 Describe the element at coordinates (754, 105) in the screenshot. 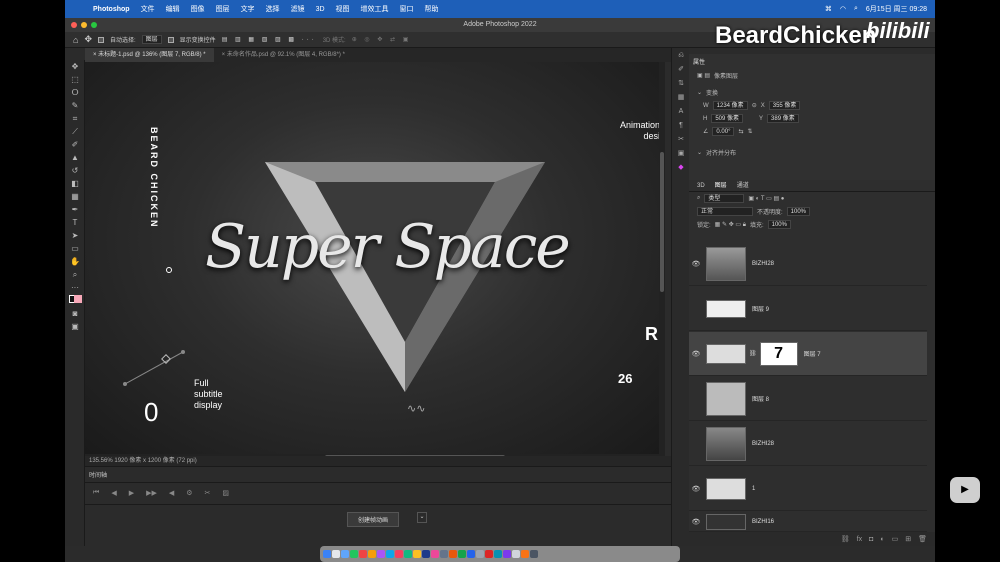

I see `link-icon: ⊝` at that location.